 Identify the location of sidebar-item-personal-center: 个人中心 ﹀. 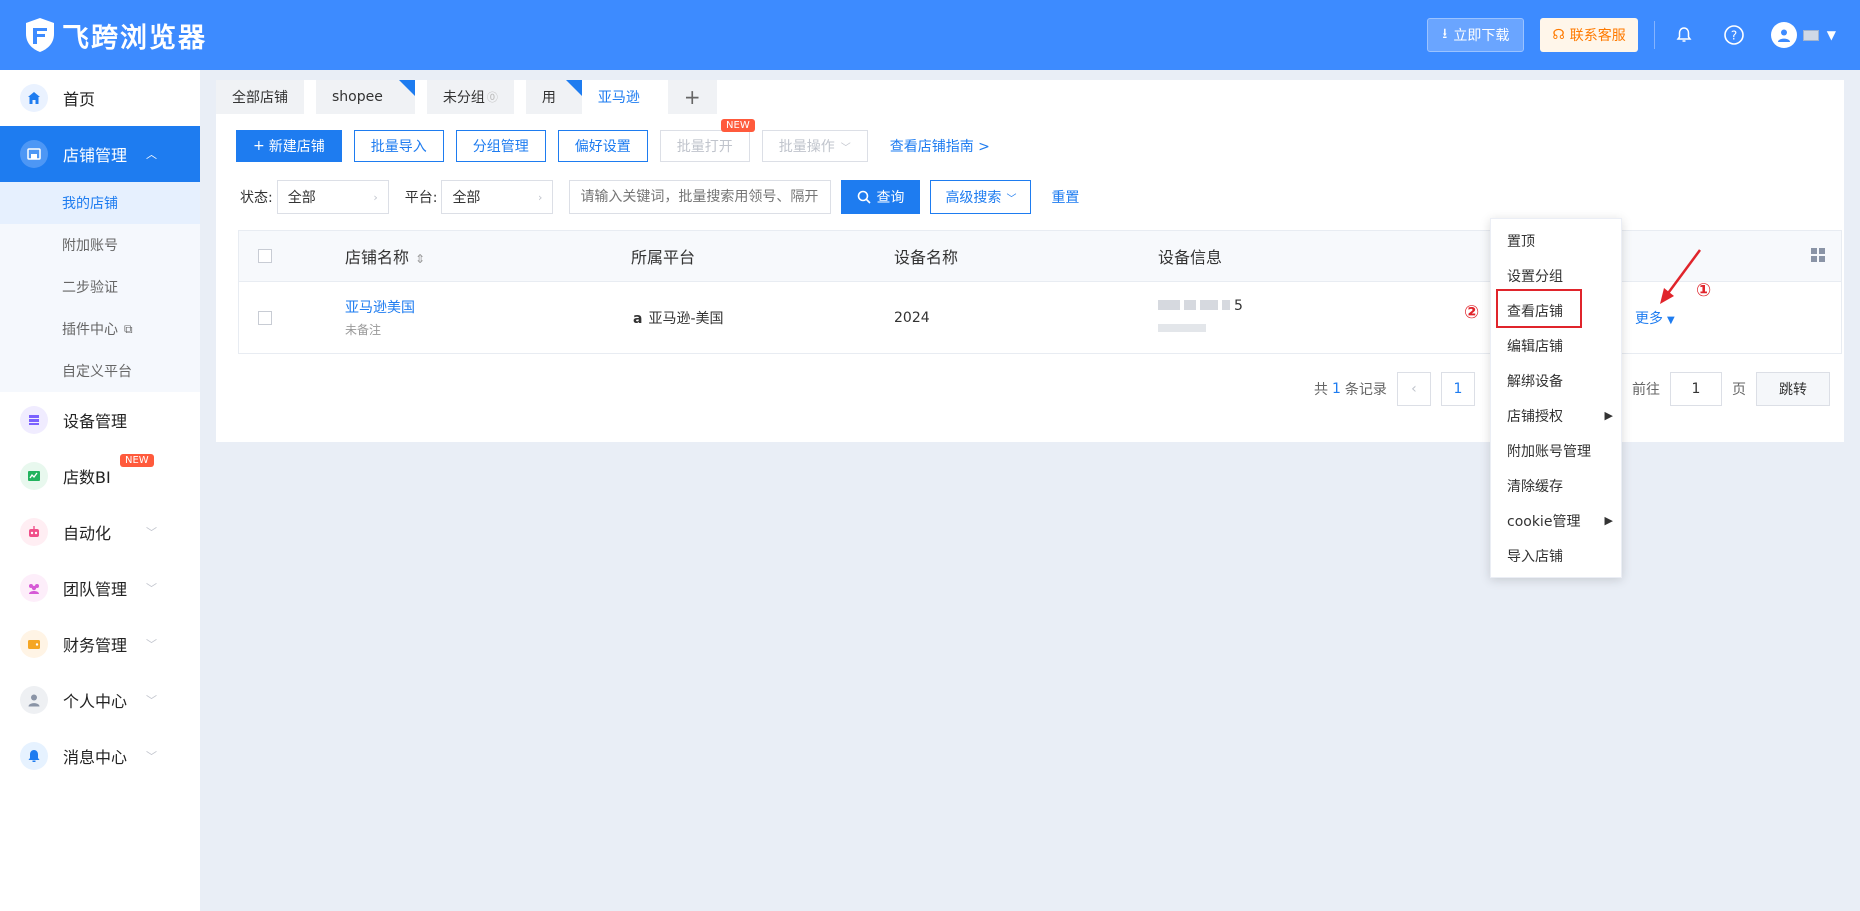
(100, 700).